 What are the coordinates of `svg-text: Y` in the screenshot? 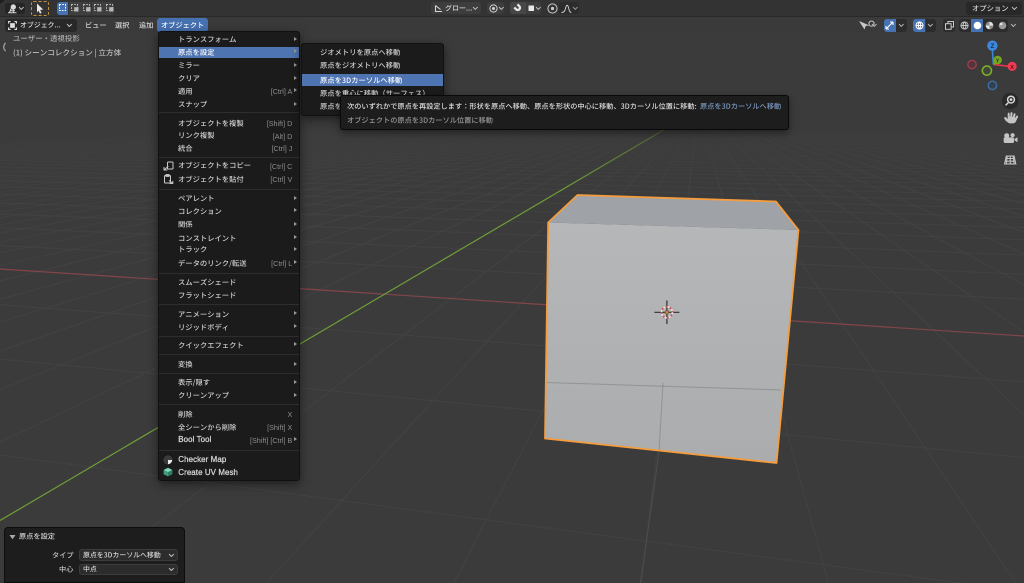 It's located at (998, 61).